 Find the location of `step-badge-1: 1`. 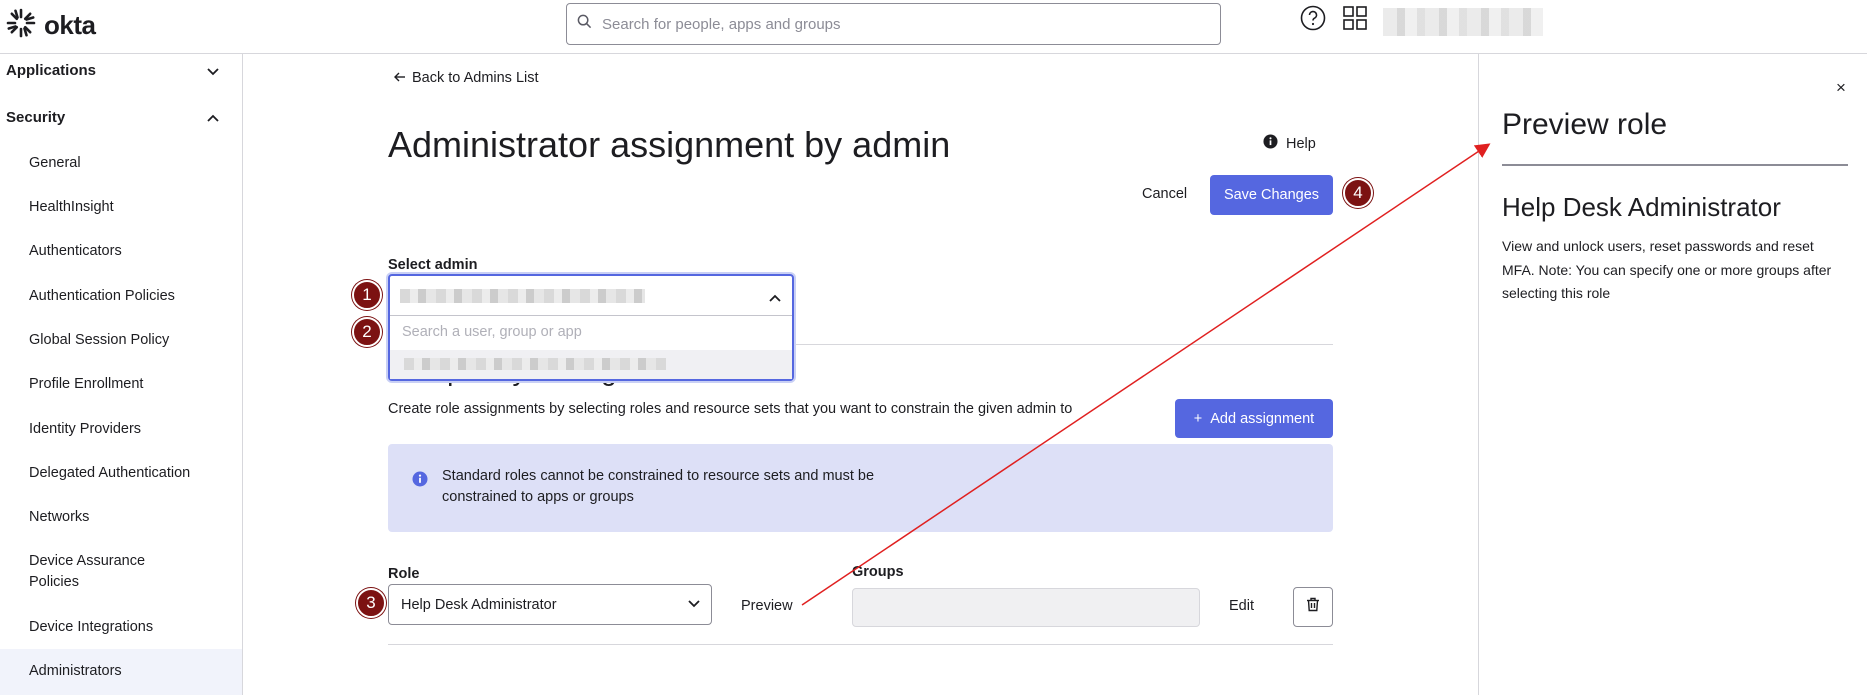

step-badge-1: 1 is located at coordinates (367, 295).